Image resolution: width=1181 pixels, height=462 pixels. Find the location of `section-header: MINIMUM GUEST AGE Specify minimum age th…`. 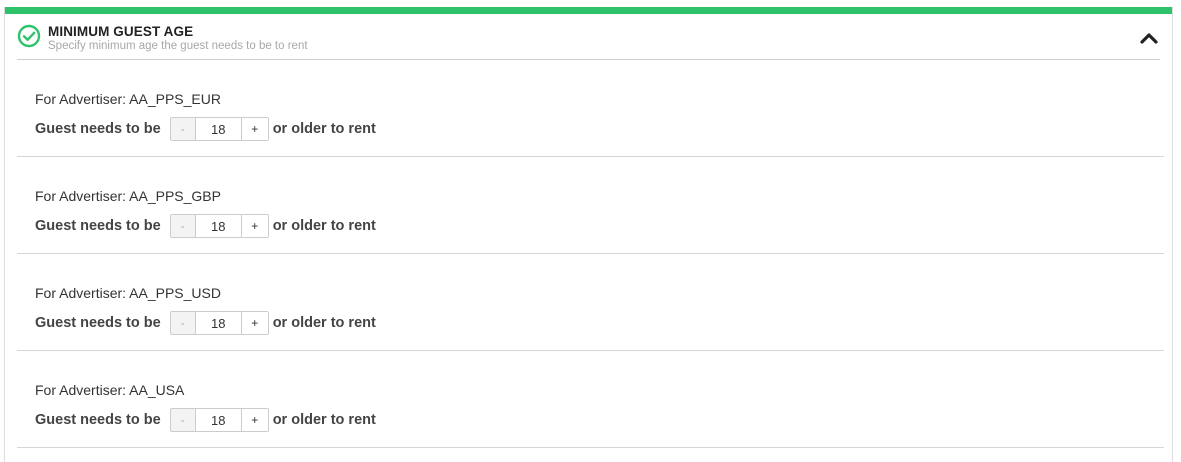

section-header: MINIMUM GUEST AGE Specify minimum age th… is located at coordinates (588, 37).